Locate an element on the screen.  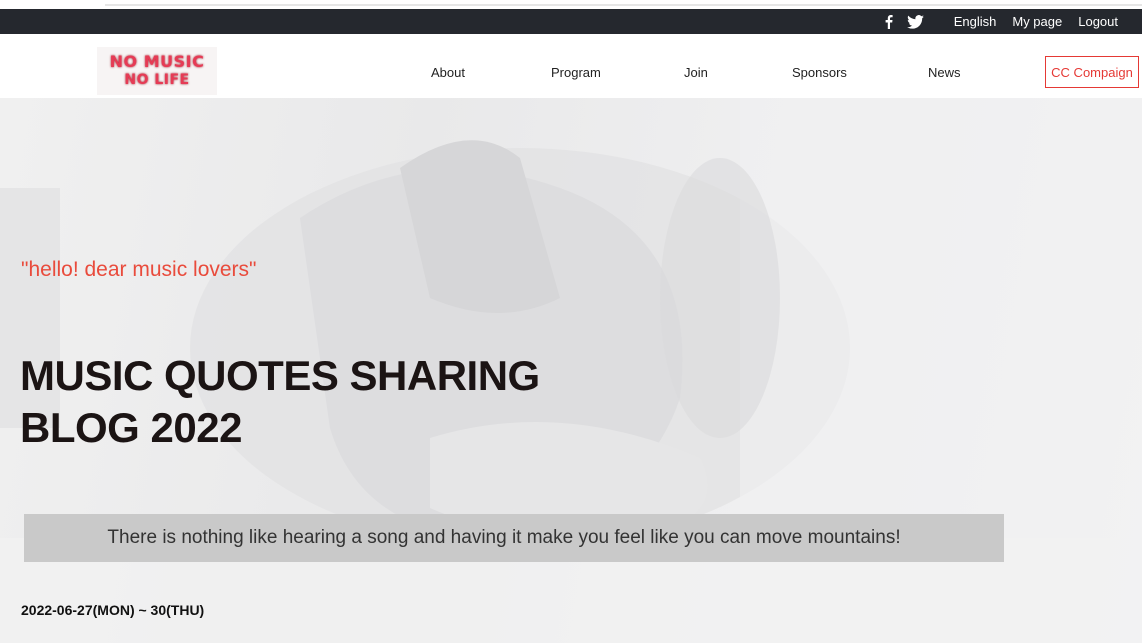
language-link: English is located at coordinates (975, 21).